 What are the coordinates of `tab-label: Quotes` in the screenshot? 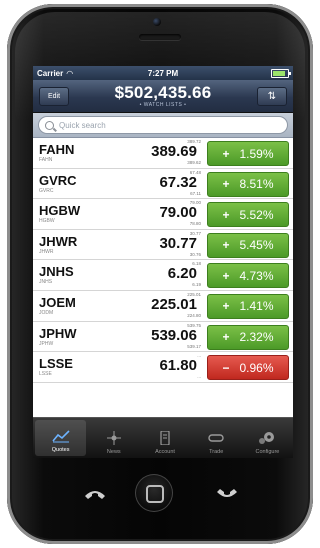 It's located at (60, 450).